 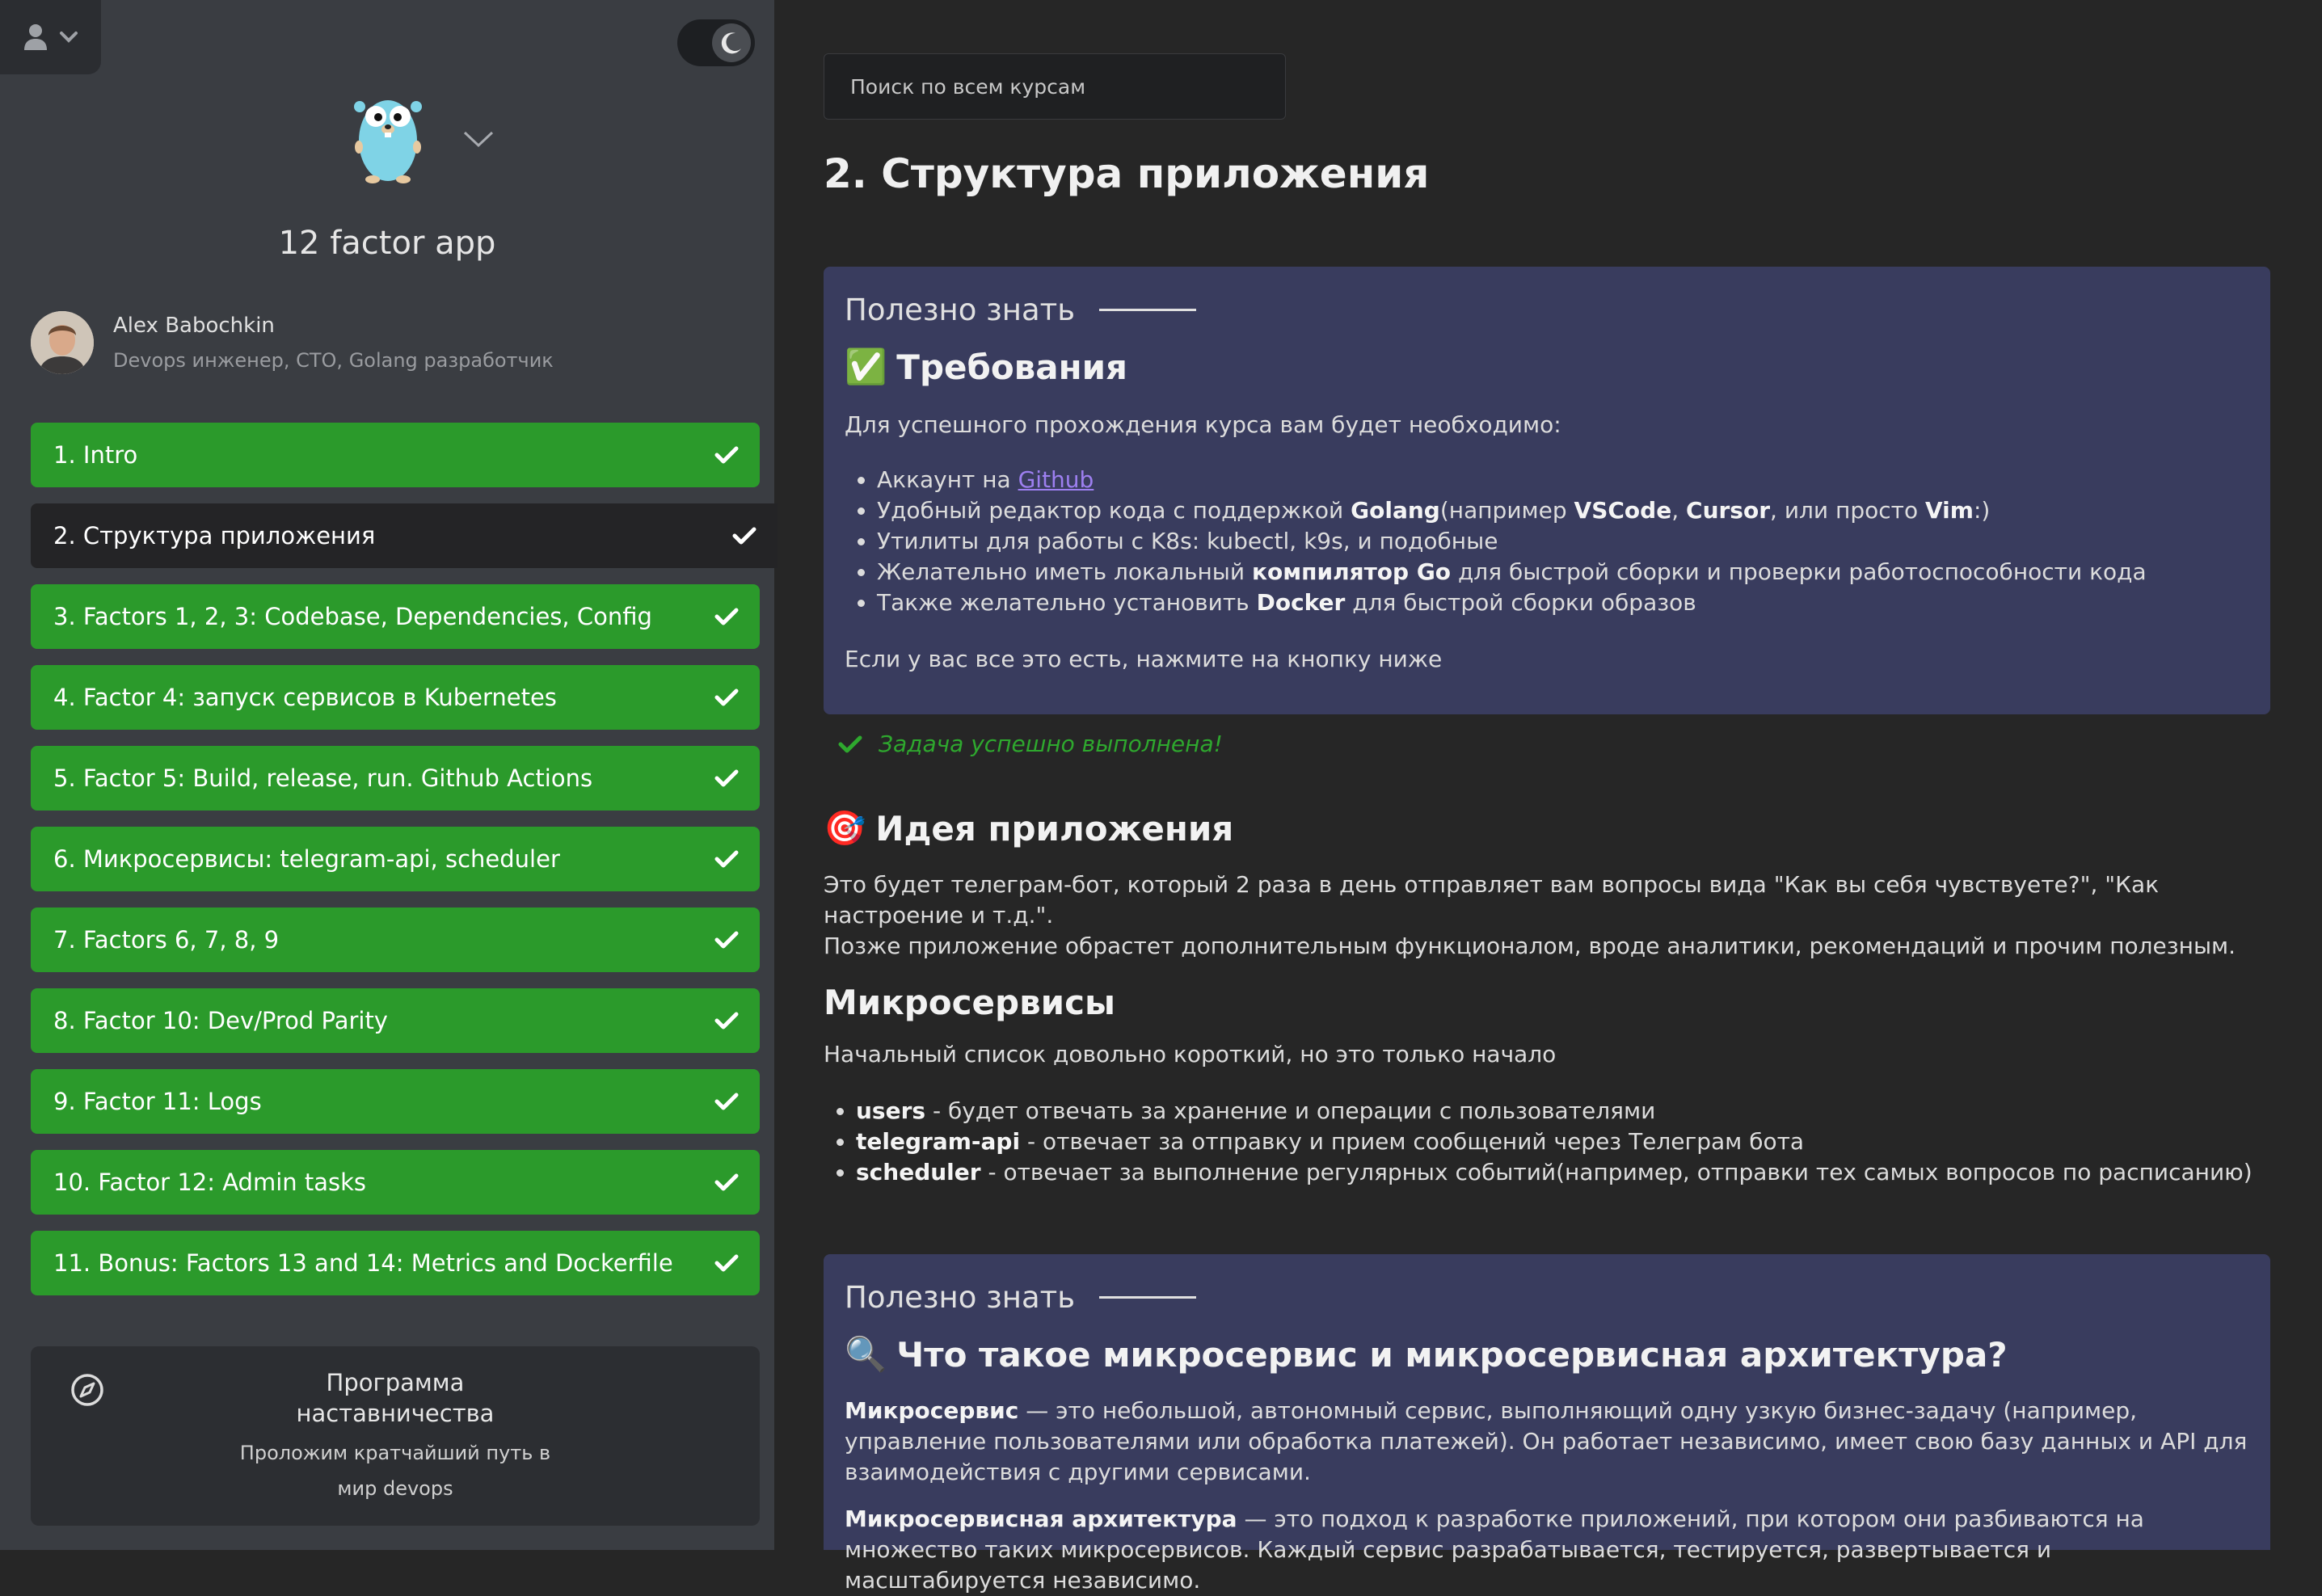 I want to click on magnifier-emoji-icon: 🔍, so click(x=866, y=1354).